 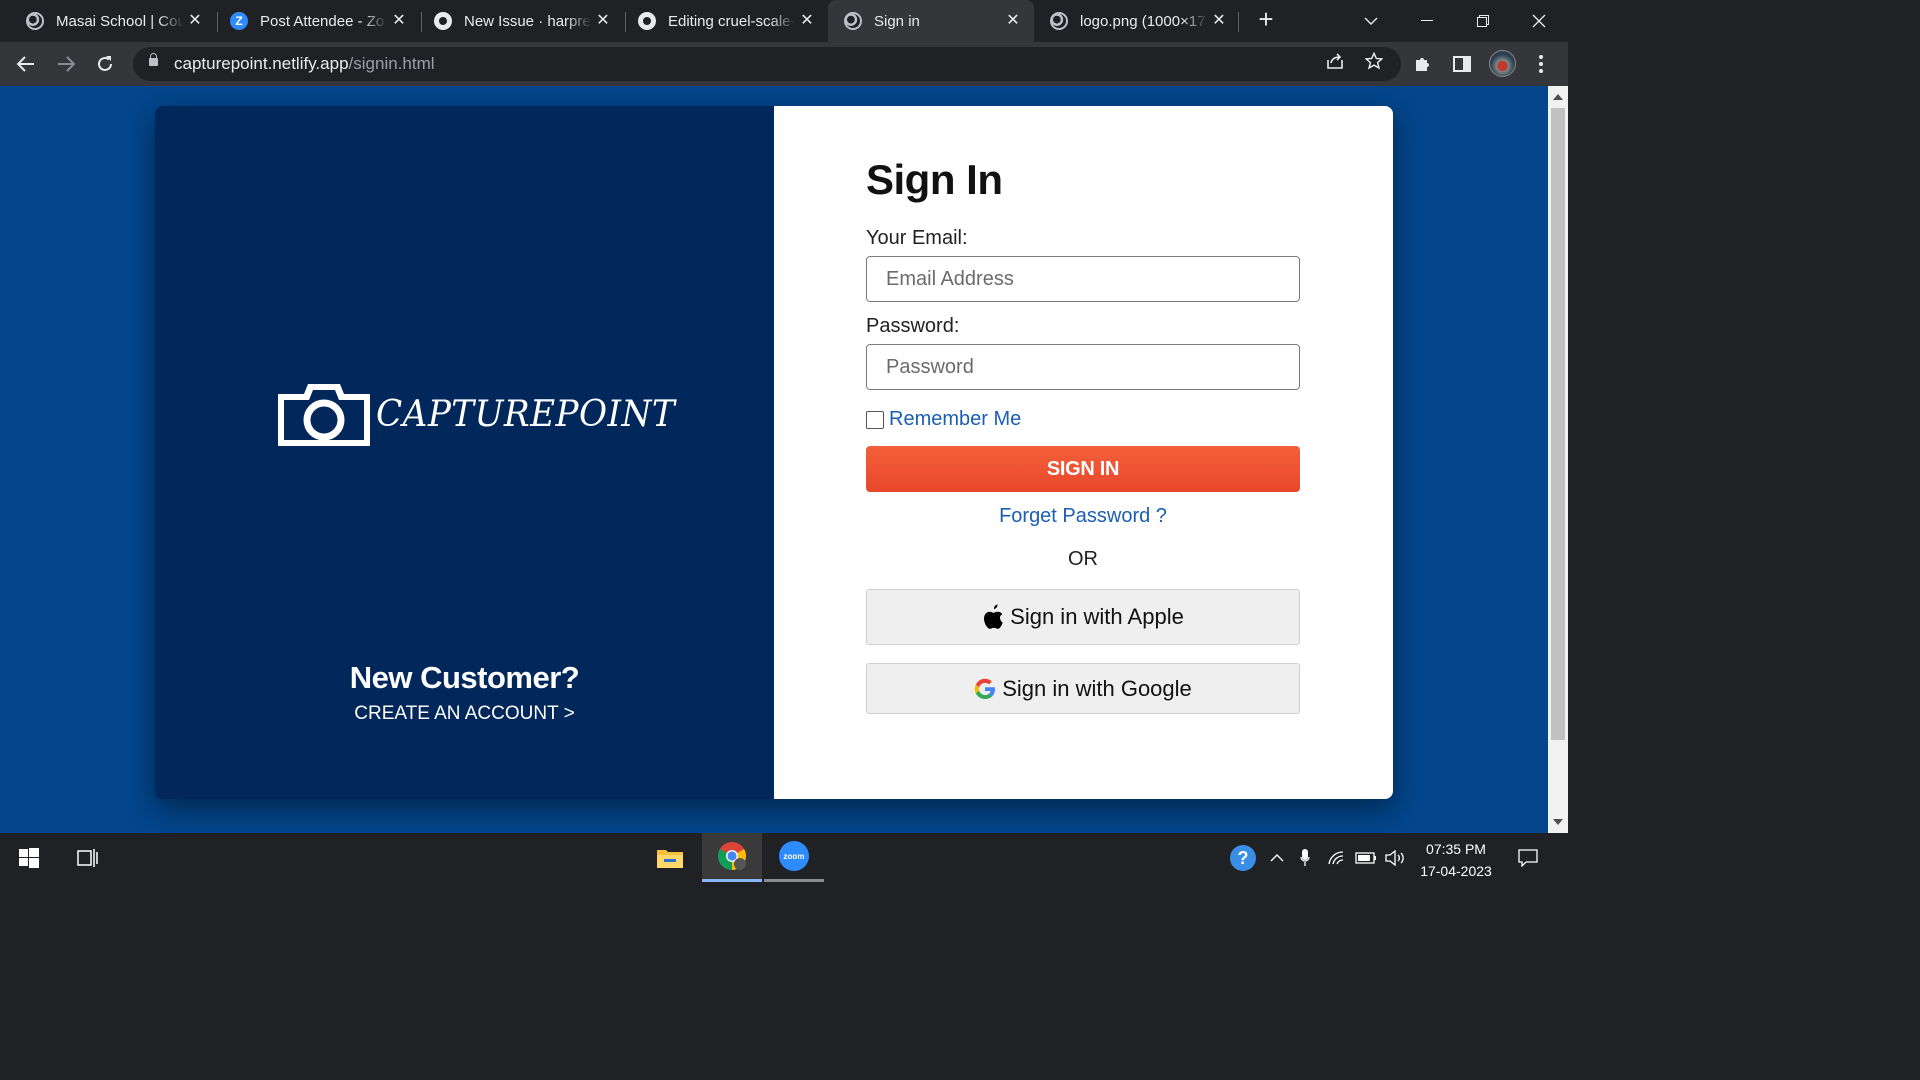 I want to click on zoom-app-badge: zoom, so click(x=794, y=856).